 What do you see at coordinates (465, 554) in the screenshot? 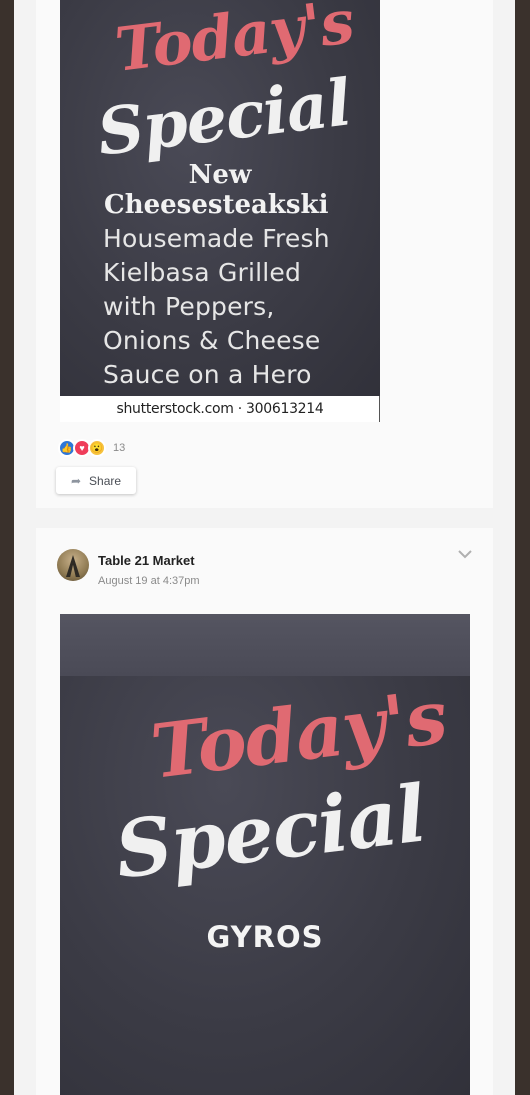
I see `chevron-down-icon` at bounding box center [465, 554].